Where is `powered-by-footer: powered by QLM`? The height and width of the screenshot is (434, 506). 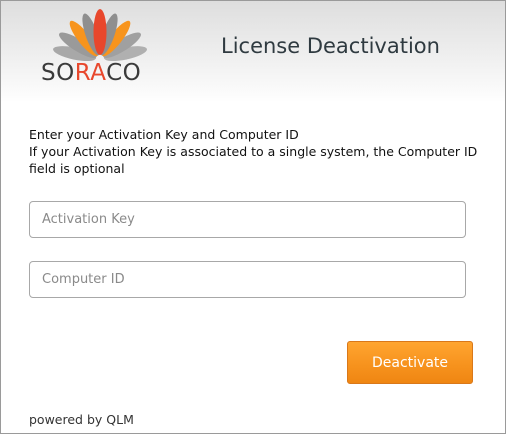
powered-by-footer: powered by QLM is located at coordinates (81, 419).